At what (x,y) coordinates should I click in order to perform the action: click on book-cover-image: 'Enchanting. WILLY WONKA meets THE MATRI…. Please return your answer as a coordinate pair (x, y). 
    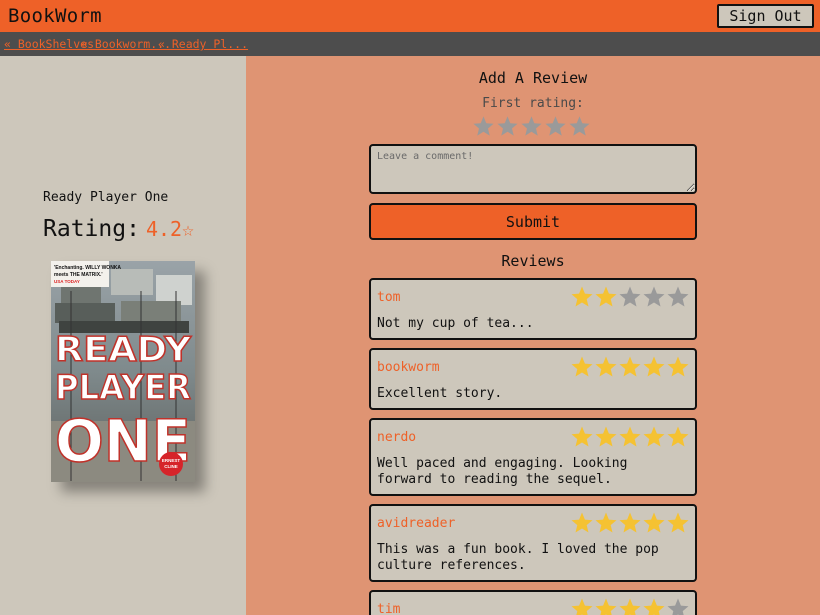
    Looking at the image, I should click on (123, 371).